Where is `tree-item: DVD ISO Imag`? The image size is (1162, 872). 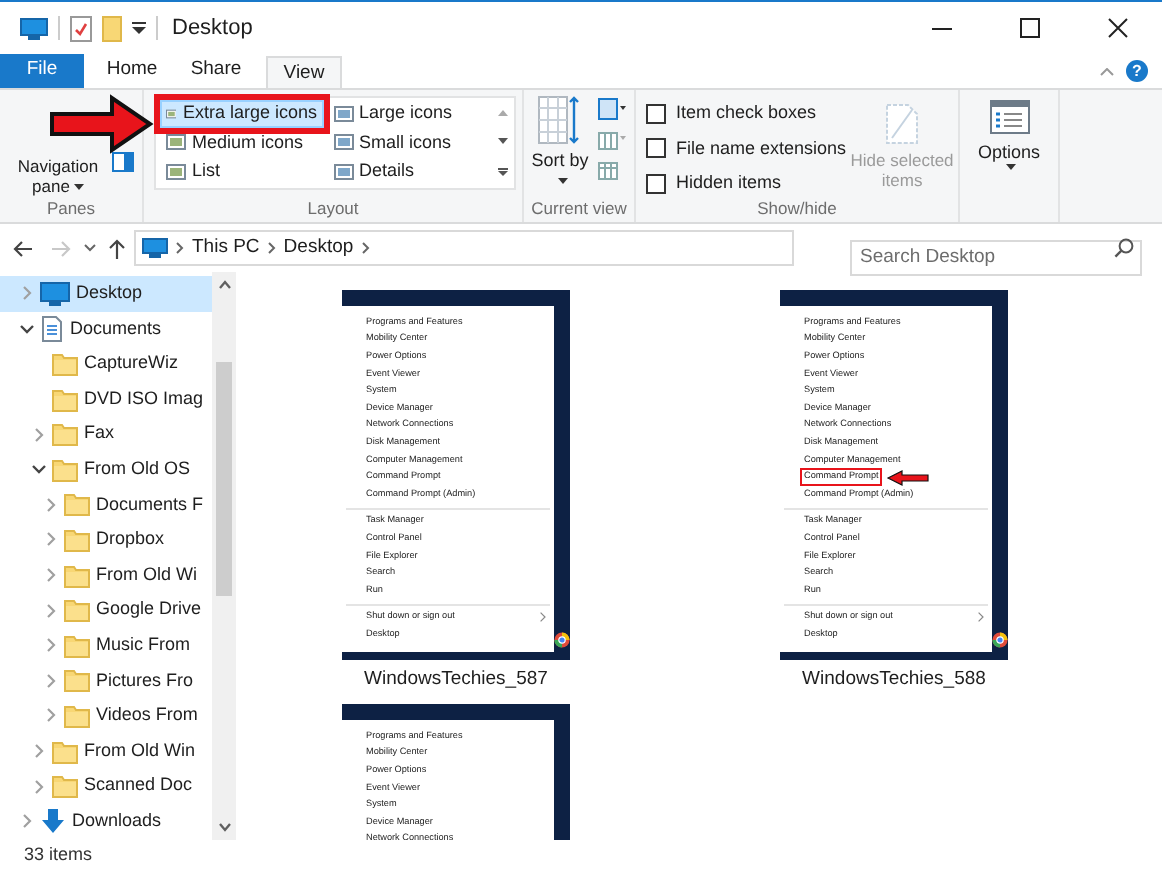 tree-item: DVD ISO Imag is located at coordinates (106, 399).